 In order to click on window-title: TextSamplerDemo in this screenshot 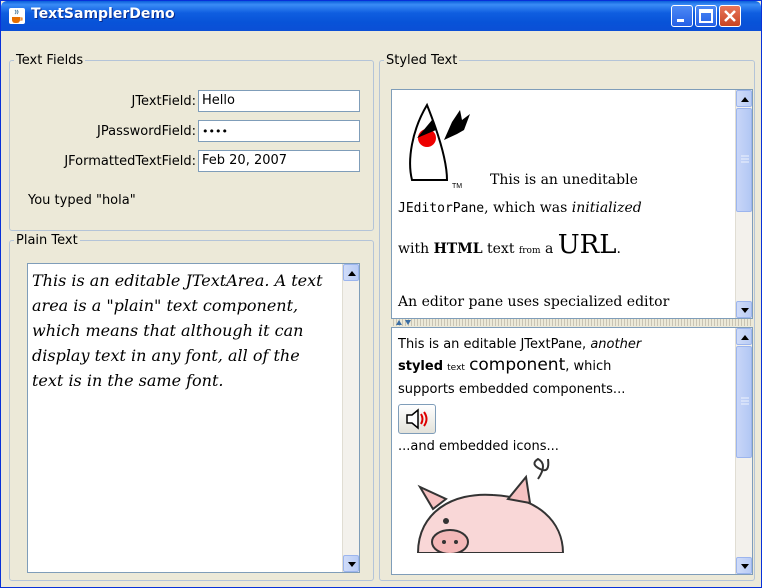, I will do `click(103, 14)`.